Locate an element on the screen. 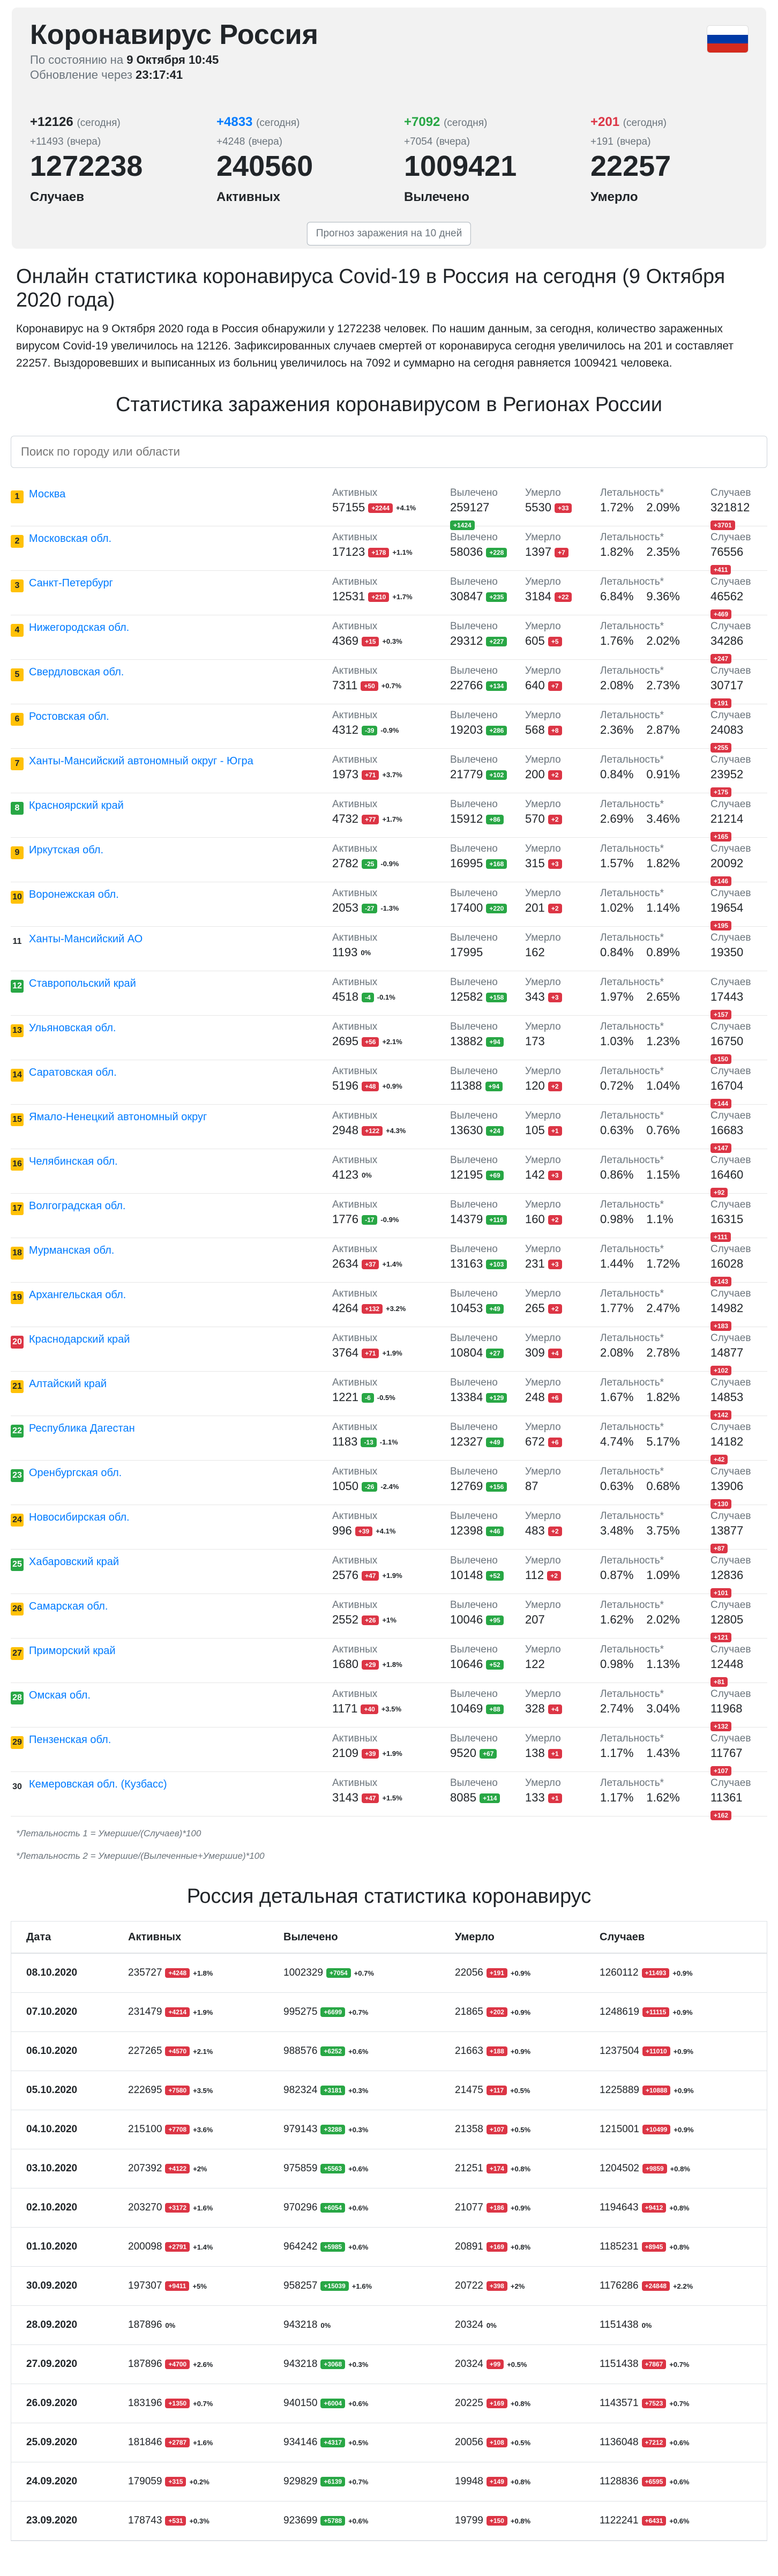 The image size is (778, 2576). region-active-delta: +132 is located at coordinates (372, 1309).